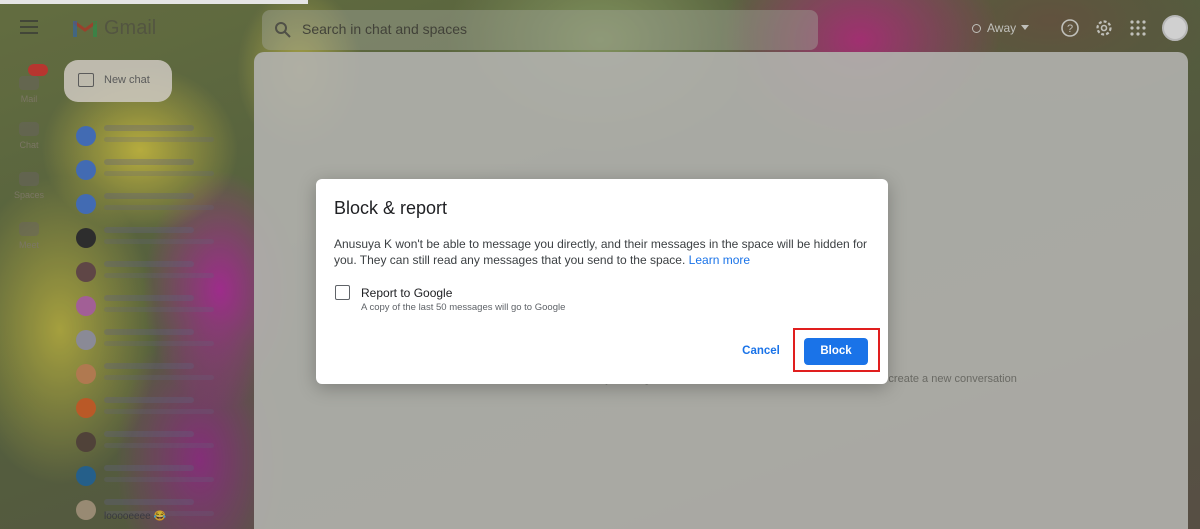 This screenshot has height=529, width=1200. Describe the element at coordinates (406, 293) in the screenshot. I see `report-to-google-label: Report to Google` at that location.